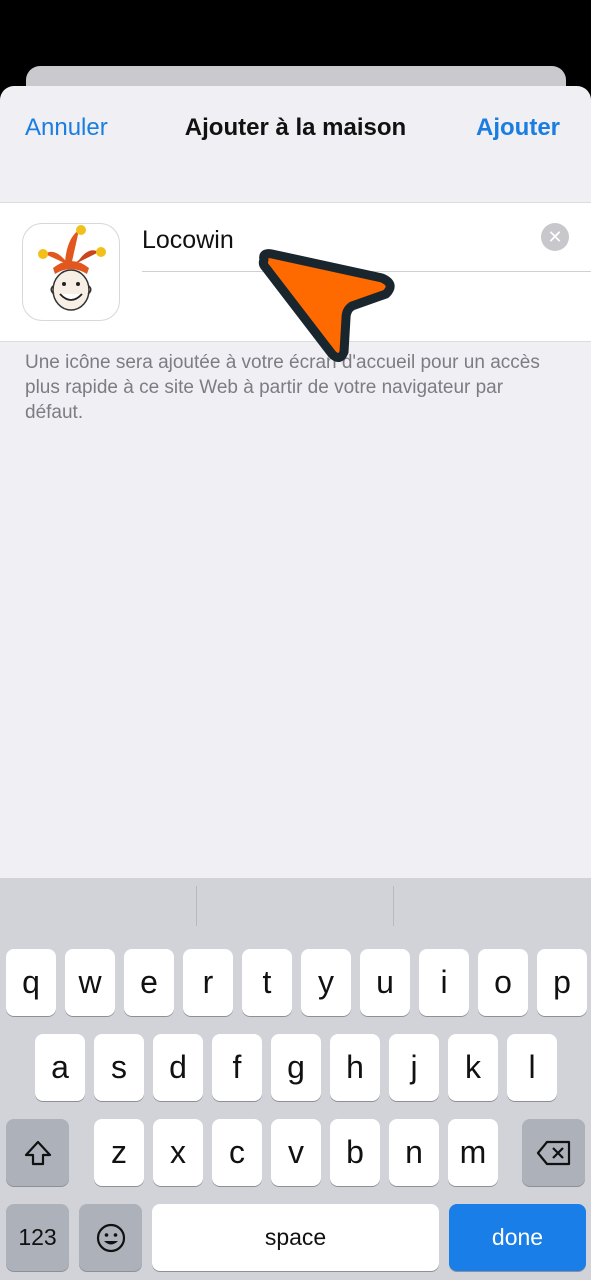 The height and width of the screenshot is (1280, 591). I want to click on shift-key, so click(37, 1152).